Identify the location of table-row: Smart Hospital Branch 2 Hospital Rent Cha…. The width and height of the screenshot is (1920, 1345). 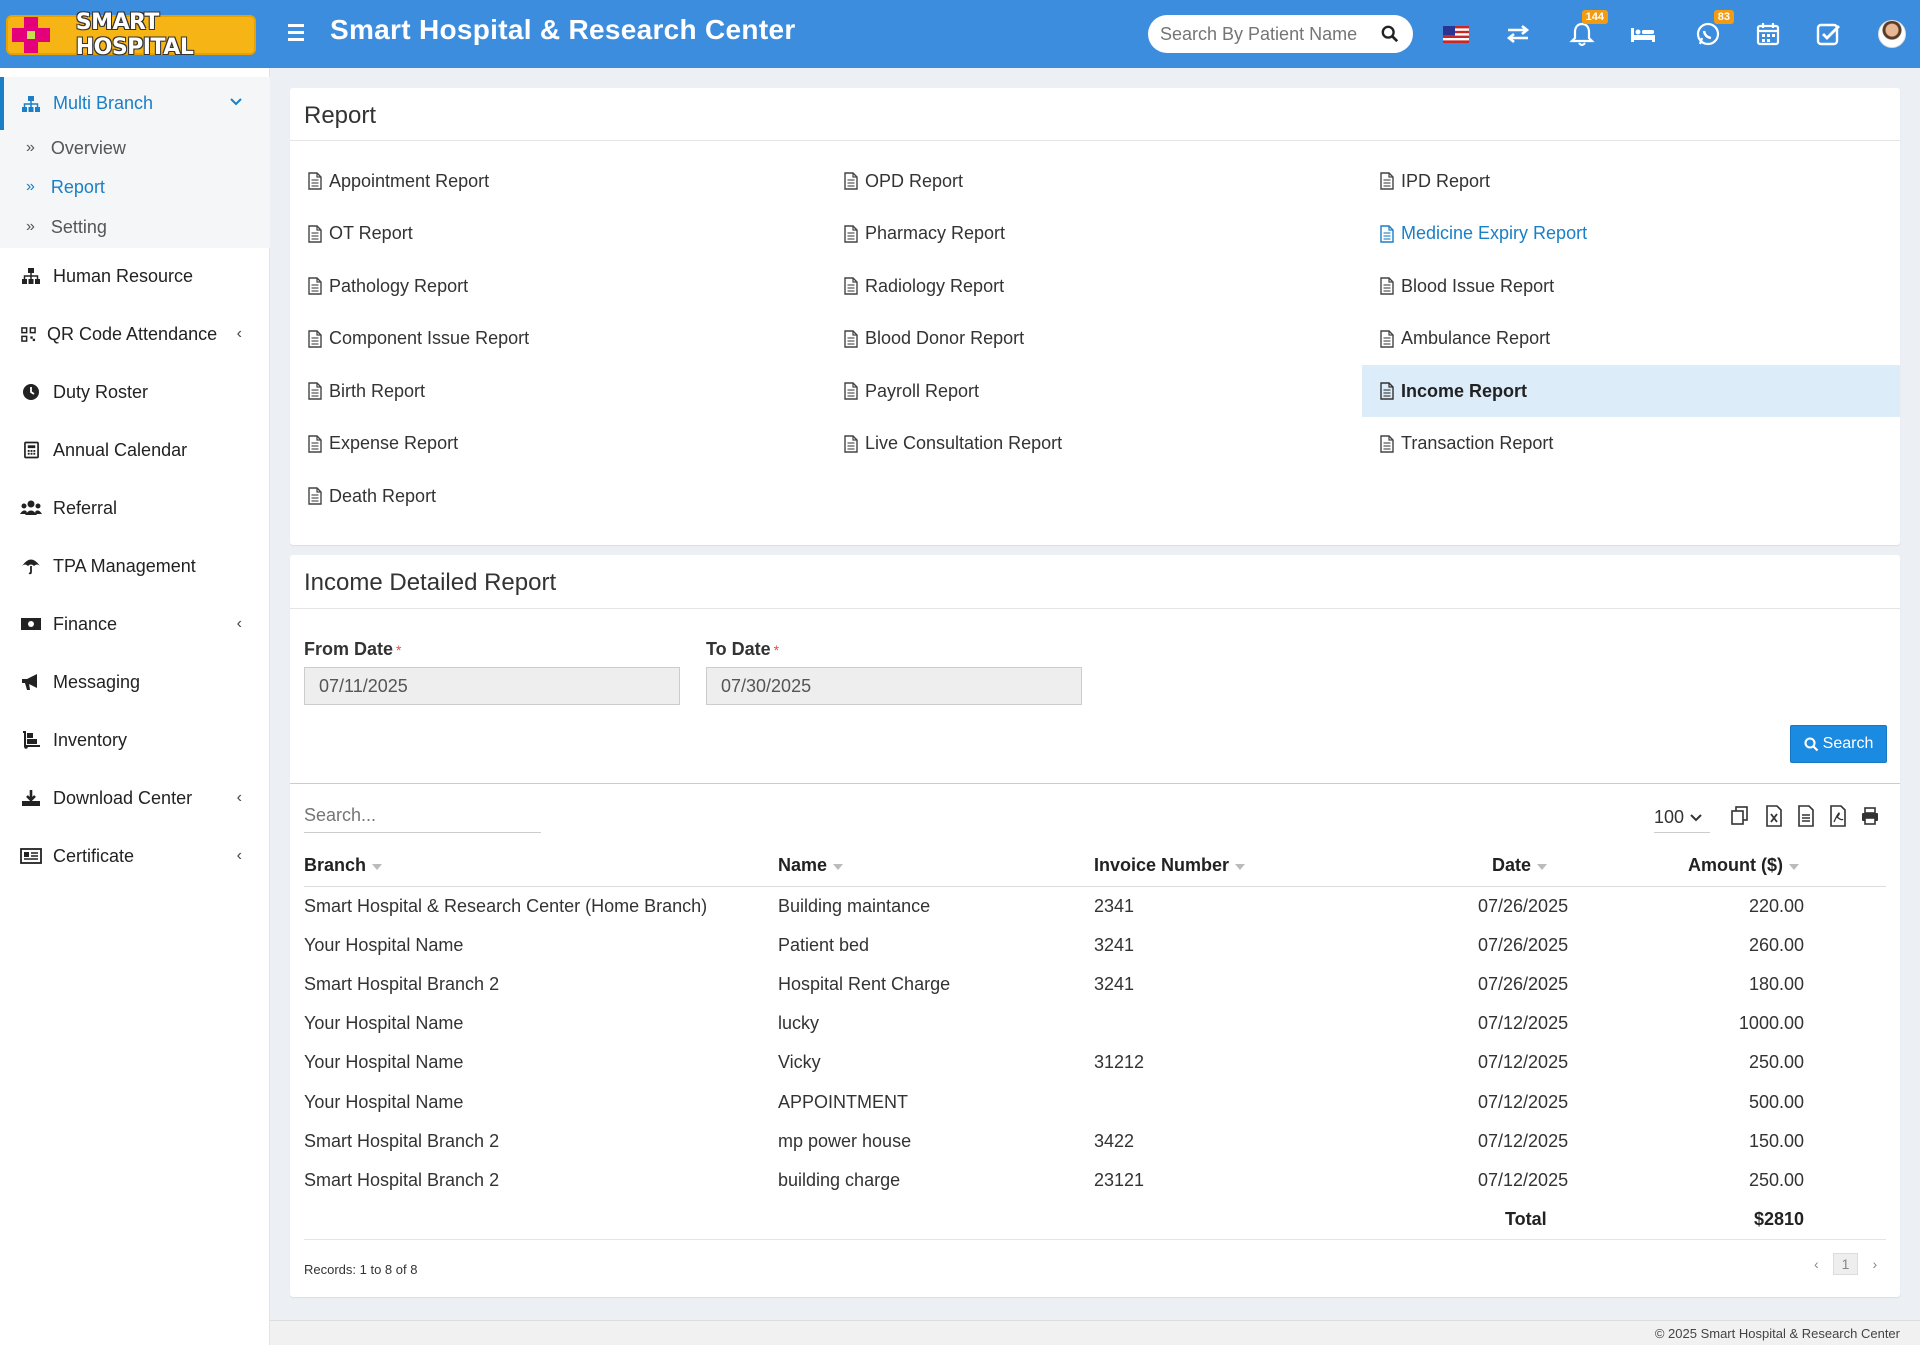
(1095, 991).